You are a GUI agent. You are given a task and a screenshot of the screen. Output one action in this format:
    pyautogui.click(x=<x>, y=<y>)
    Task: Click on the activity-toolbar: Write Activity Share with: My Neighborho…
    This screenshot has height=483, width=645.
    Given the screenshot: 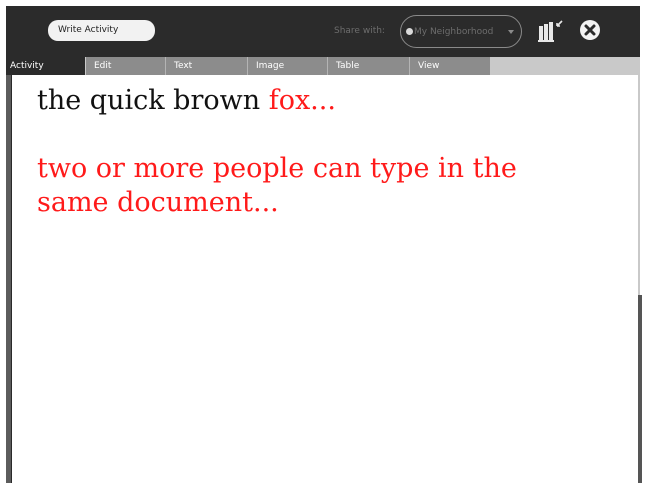 What is the action you would take?
    pyautogui.click(x=323, y=31)
    